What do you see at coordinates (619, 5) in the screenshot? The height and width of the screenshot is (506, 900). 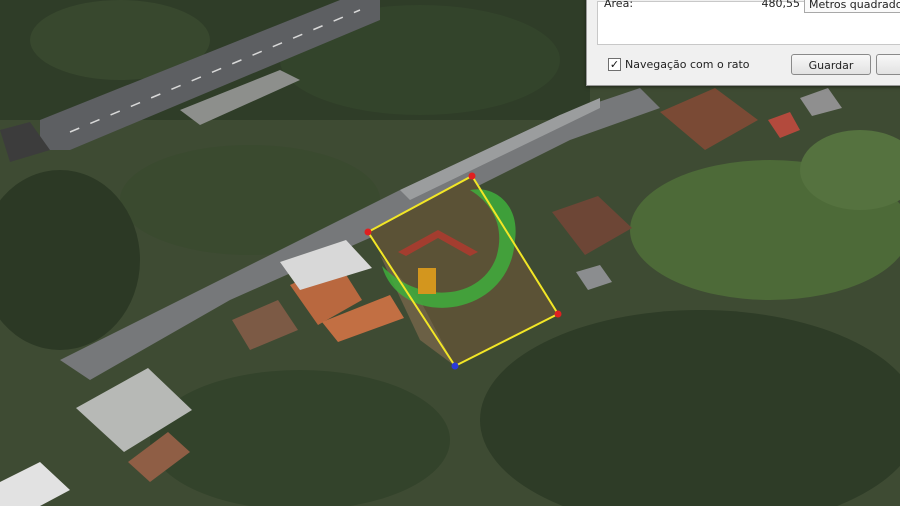 I see `area-label: Área:` at bounding box center [619, 5].